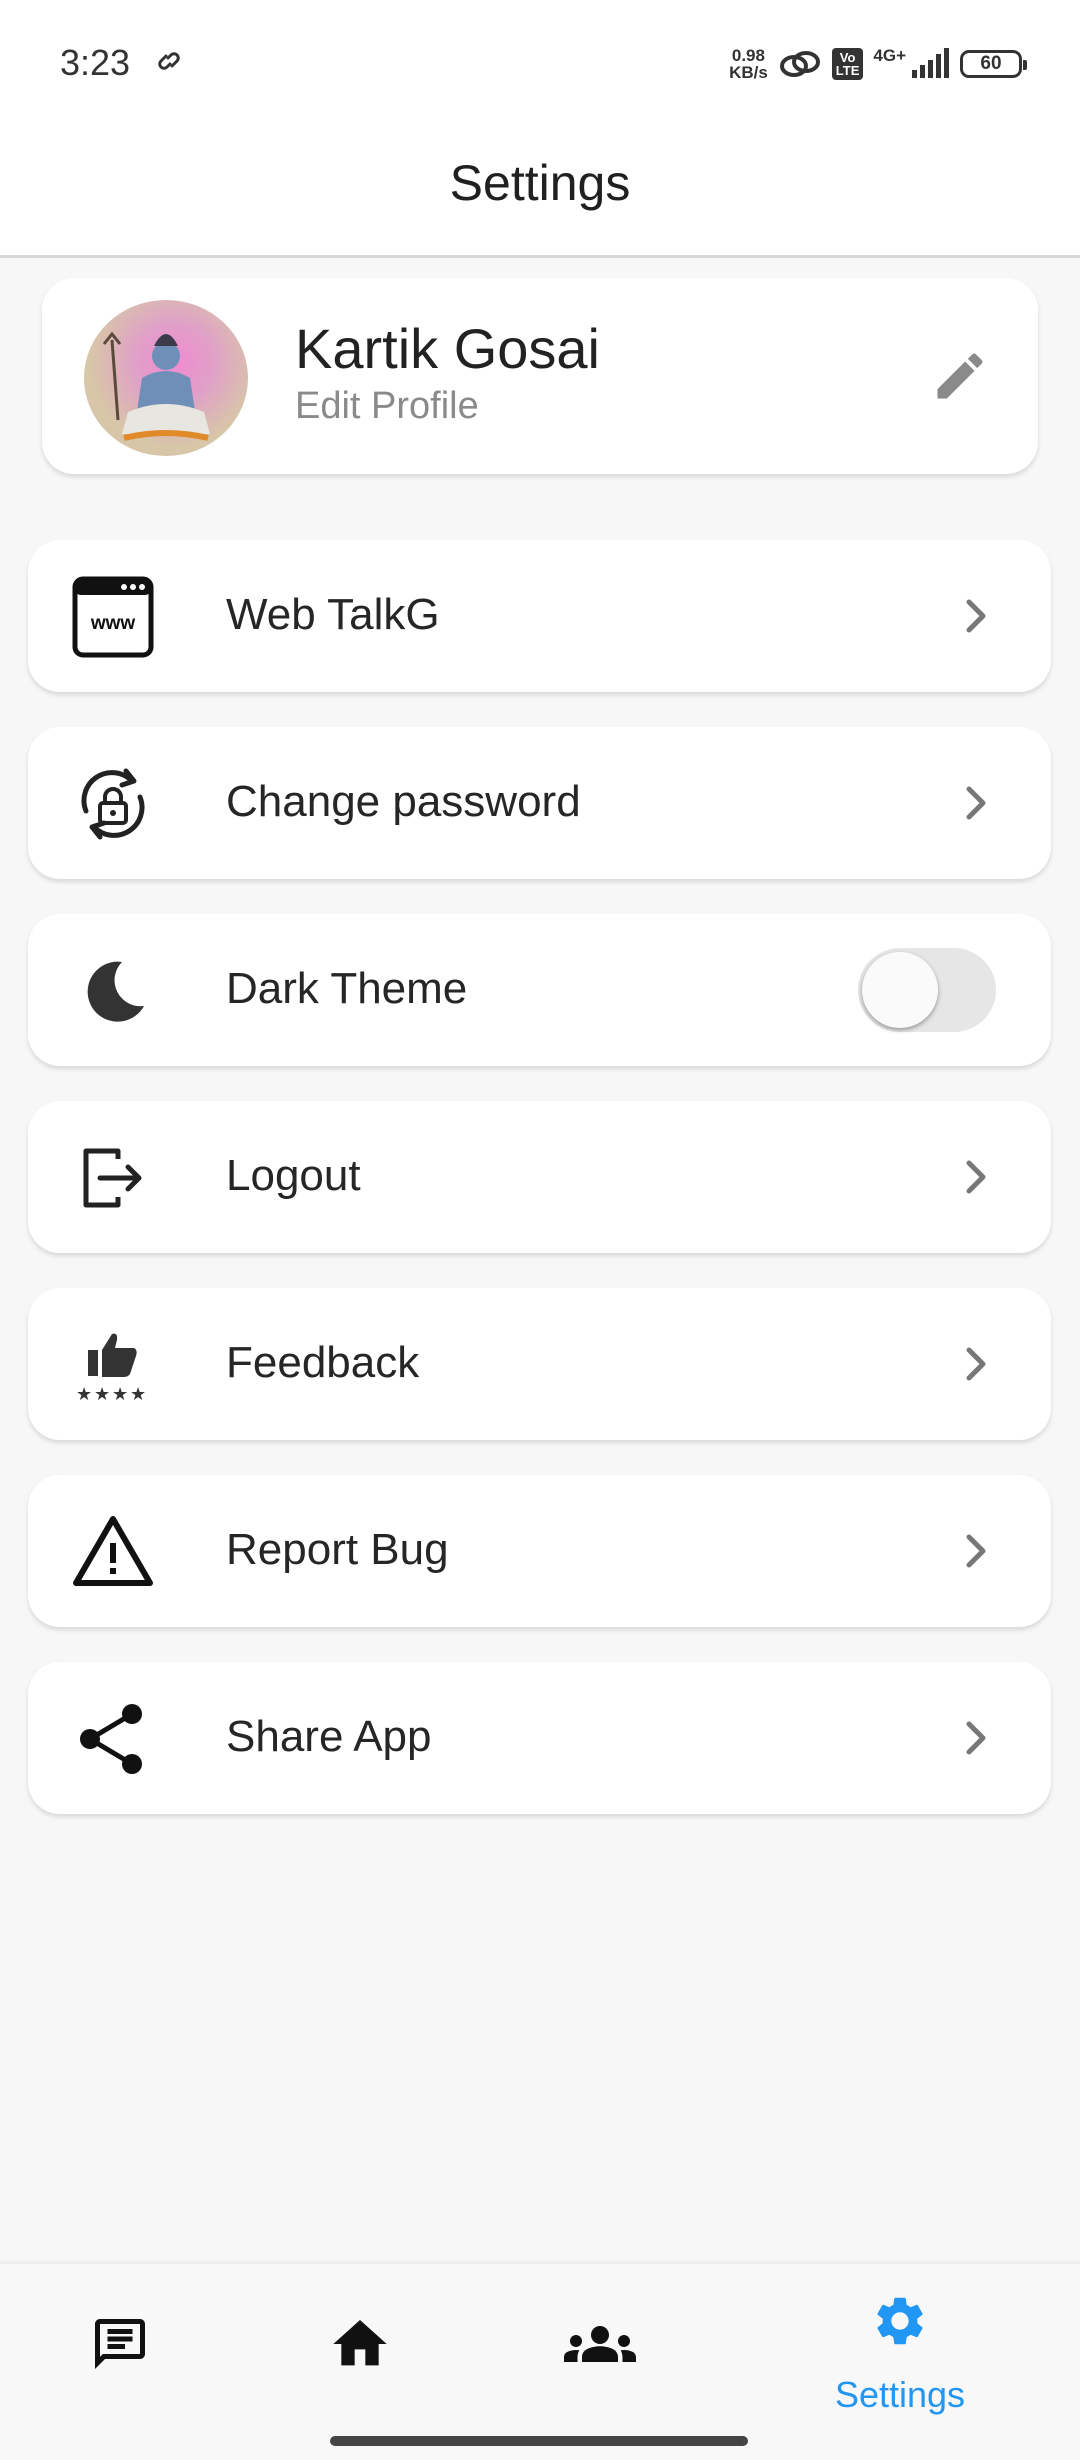  What do you see at coordinates (113, 991) in the screenshot?
I see `moon-icon` at bounding box center [113, 991].